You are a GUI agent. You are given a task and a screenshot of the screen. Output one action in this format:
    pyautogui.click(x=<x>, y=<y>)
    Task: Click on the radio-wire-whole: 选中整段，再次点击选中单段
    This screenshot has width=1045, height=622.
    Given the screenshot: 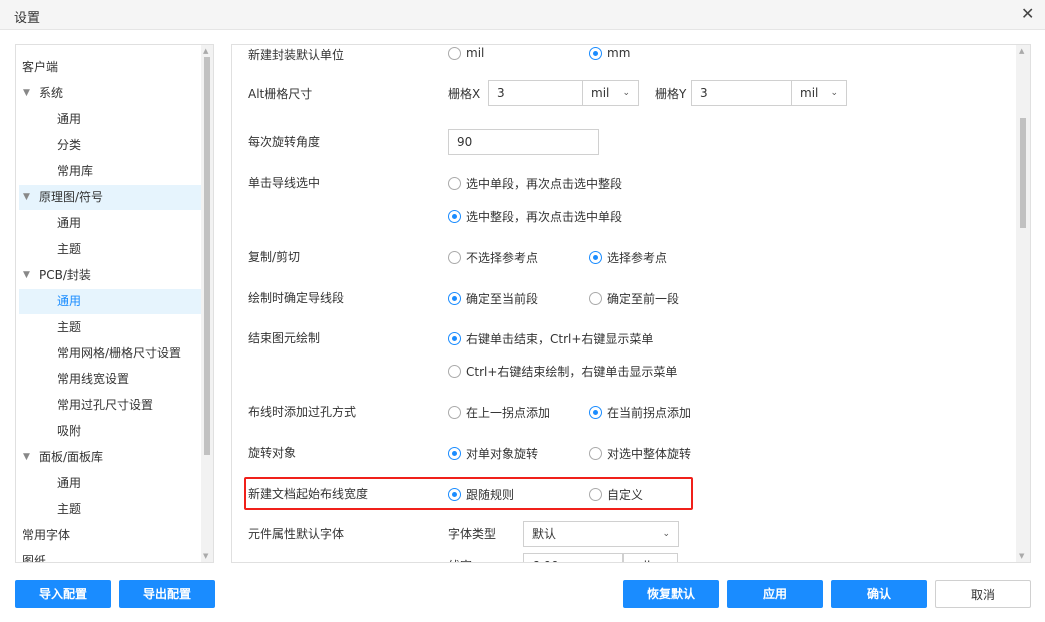 What is the action you would take?
    pyautogui.click(x=535, y=216)
    